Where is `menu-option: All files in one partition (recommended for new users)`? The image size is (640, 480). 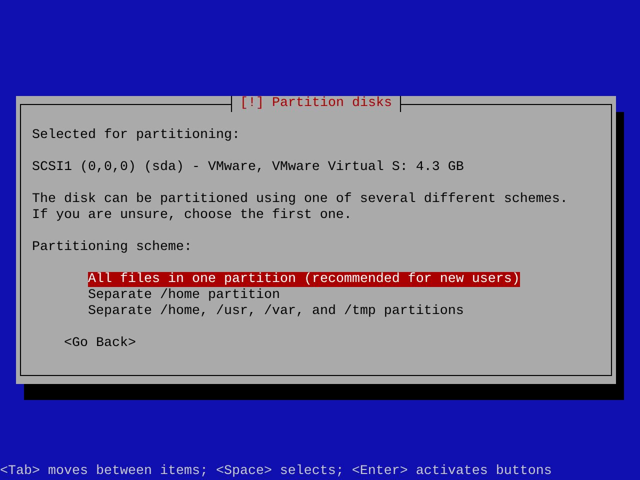 menu-option: All files in one partition (recommended for new users) is located at coordinates (304, 279).